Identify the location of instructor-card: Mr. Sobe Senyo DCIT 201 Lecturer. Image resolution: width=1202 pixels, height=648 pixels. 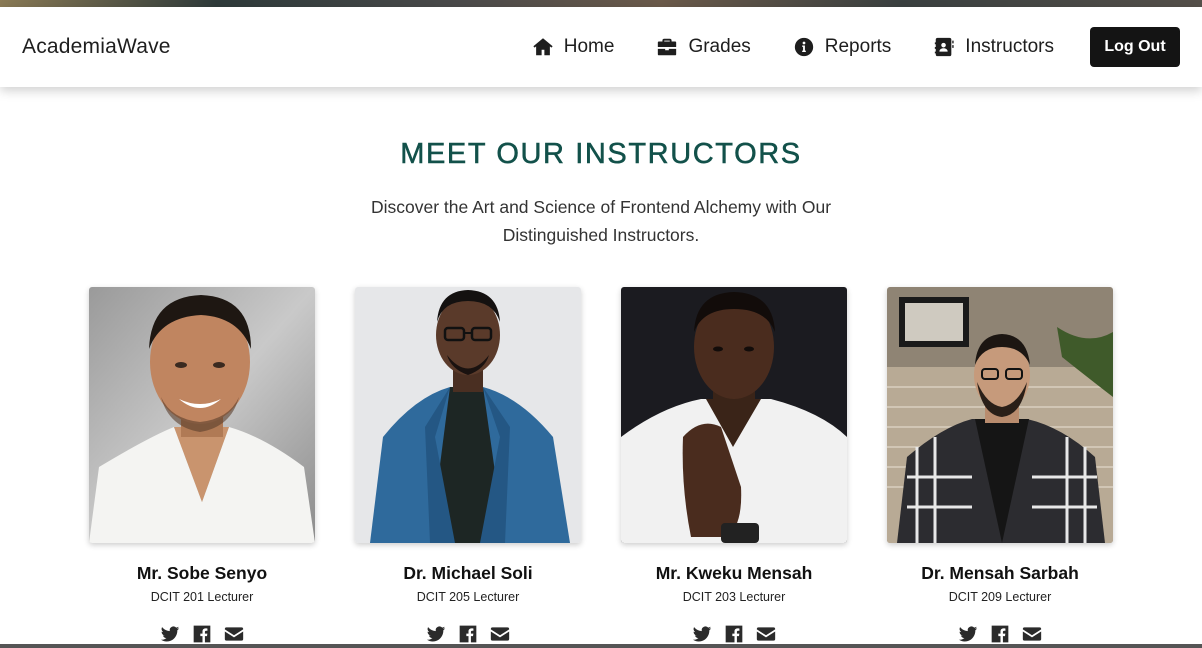
(202, 465).